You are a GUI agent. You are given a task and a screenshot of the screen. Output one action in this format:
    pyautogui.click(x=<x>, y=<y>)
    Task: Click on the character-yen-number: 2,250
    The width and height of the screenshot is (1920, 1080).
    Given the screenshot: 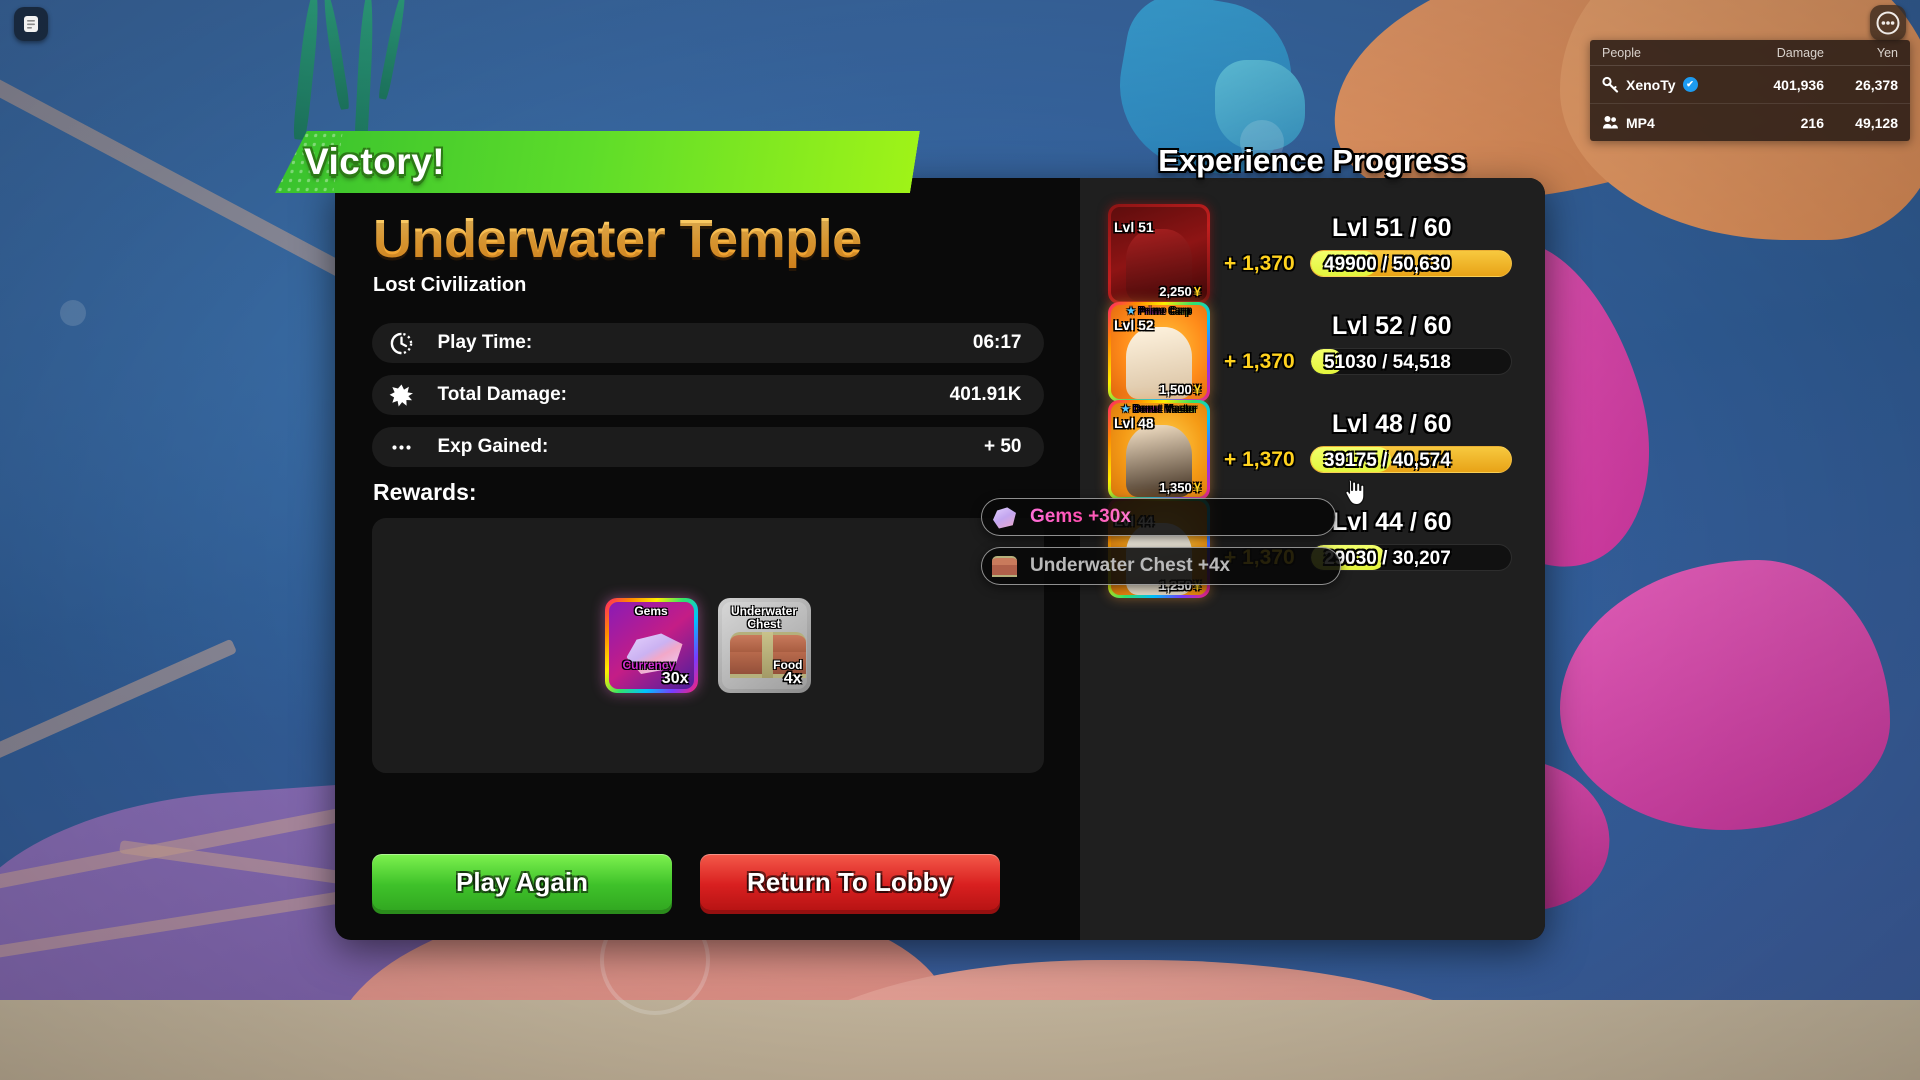 What is the action you would take?
    pyautogui.click(x=1175, y=291)
    